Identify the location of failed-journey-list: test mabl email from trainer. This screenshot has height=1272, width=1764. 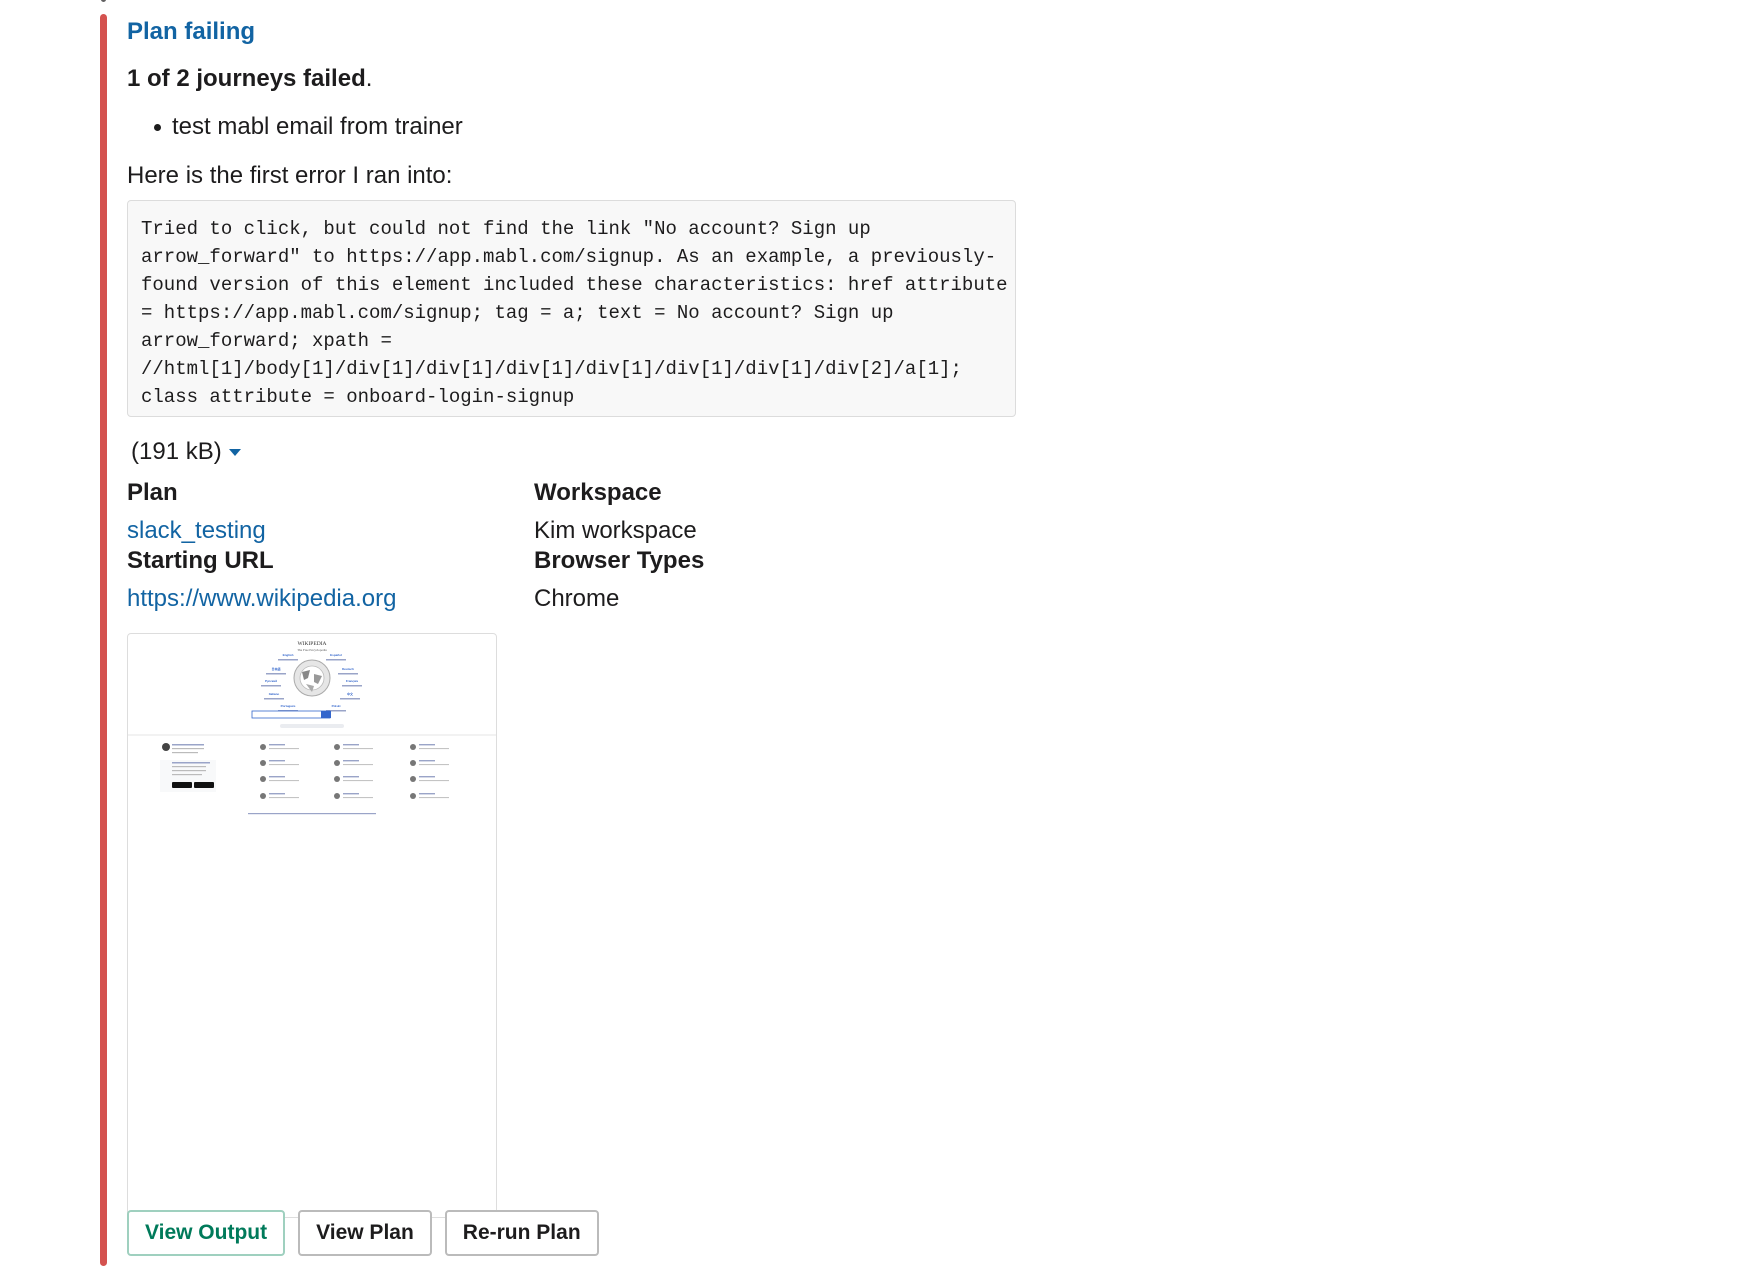
(295, 127).